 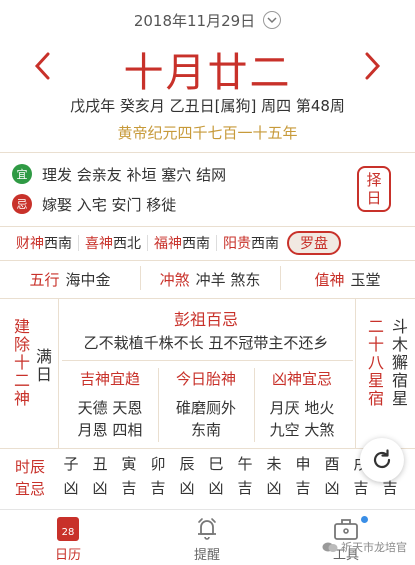 What do you see at coordinates (374, 198) in the screenshot?
I see `zeri-label-2: 日` at bounding box center [374, 198].